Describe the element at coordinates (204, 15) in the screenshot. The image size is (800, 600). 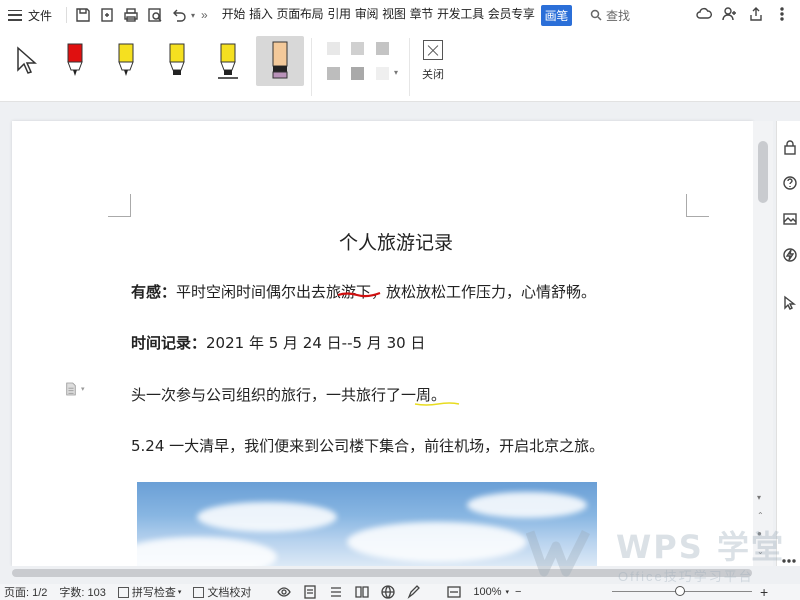
I see `more-tools: »` at that location.